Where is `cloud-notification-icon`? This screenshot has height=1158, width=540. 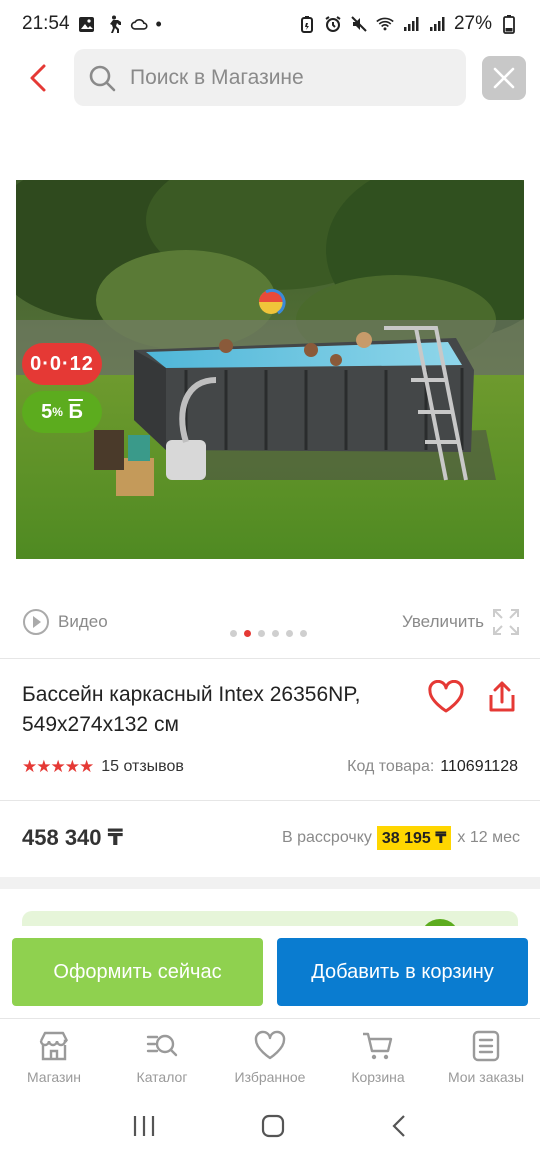
cloud-notification-icon is located at coordinates (139, 24).